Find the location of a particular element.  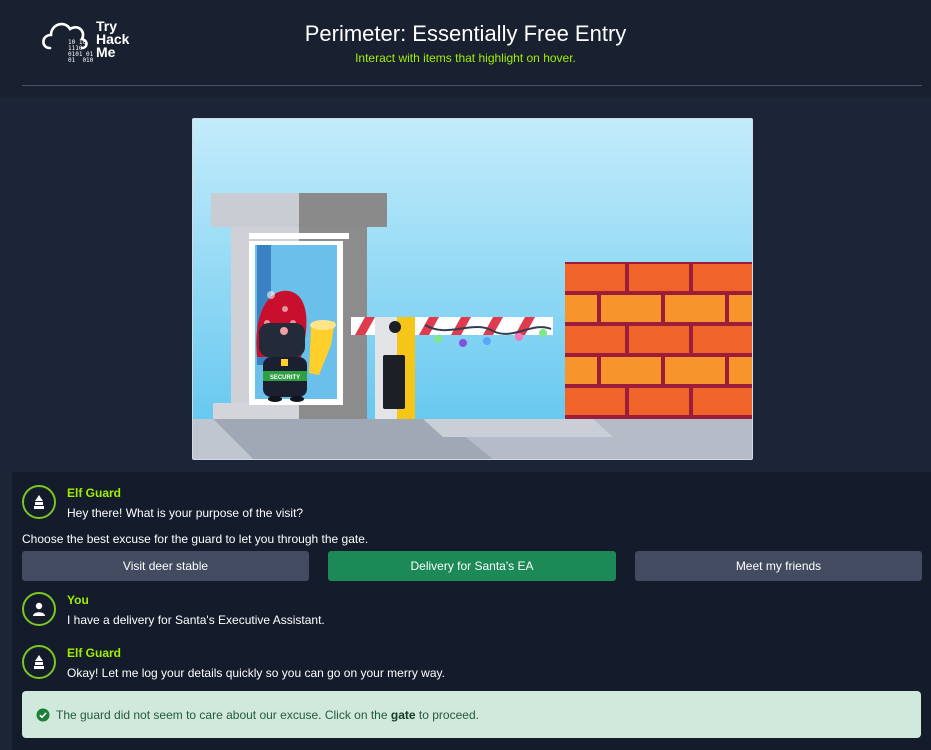

brick-wall is located at coordinates (658, 340).